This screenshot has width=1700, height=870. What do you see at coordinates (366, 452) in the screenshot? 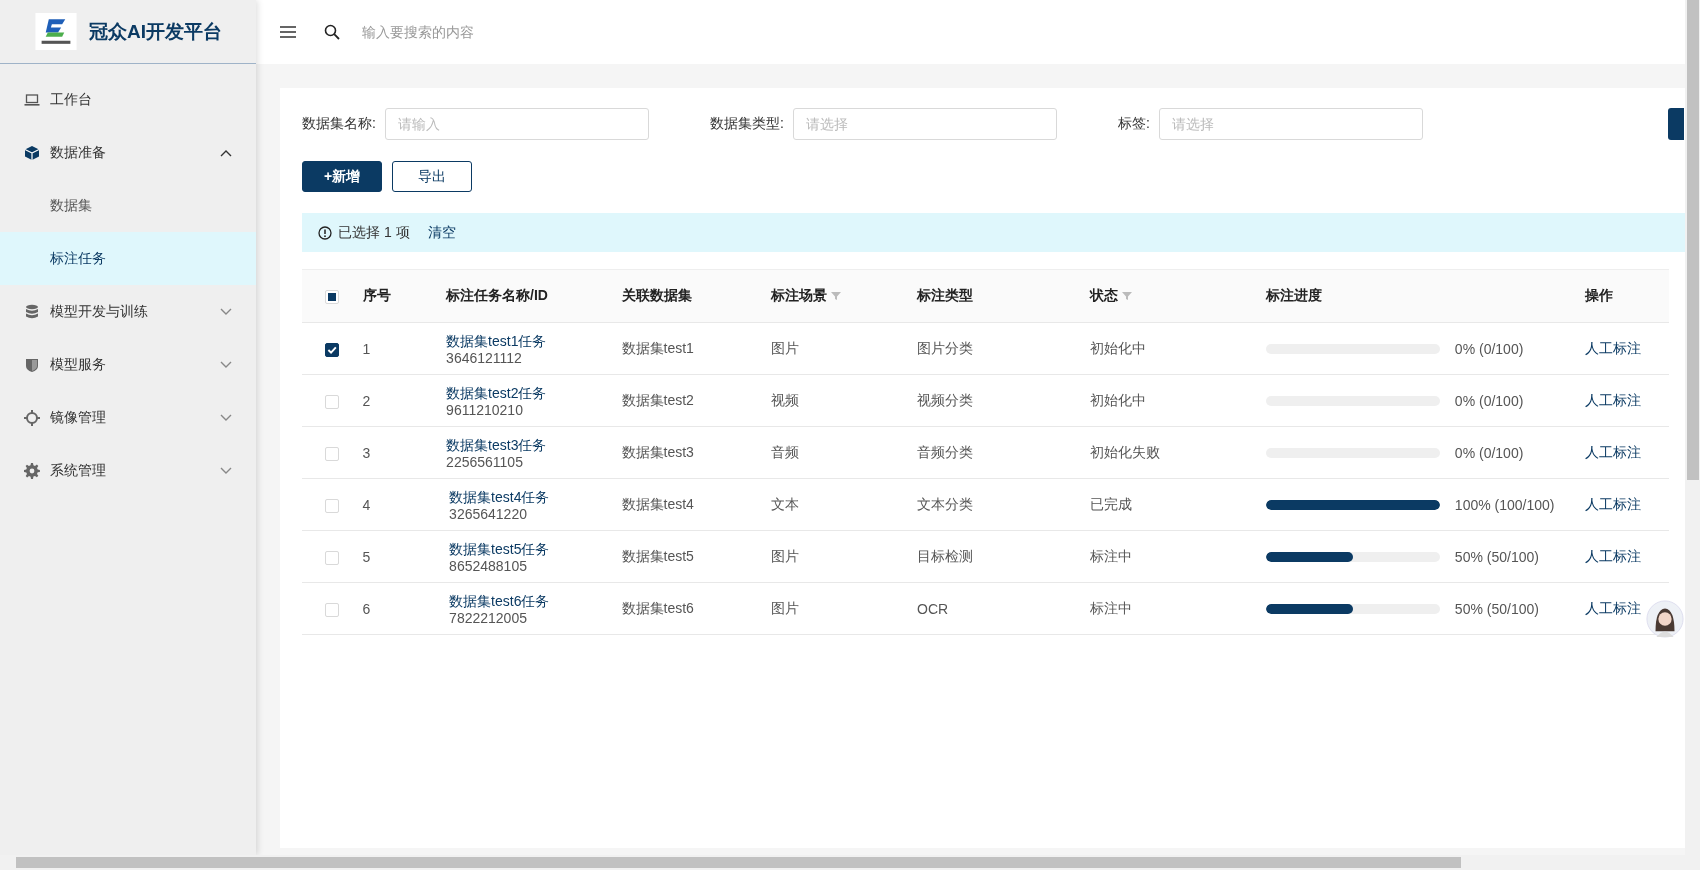
I see `table-cell: 3` at bounding box center [366, 452].